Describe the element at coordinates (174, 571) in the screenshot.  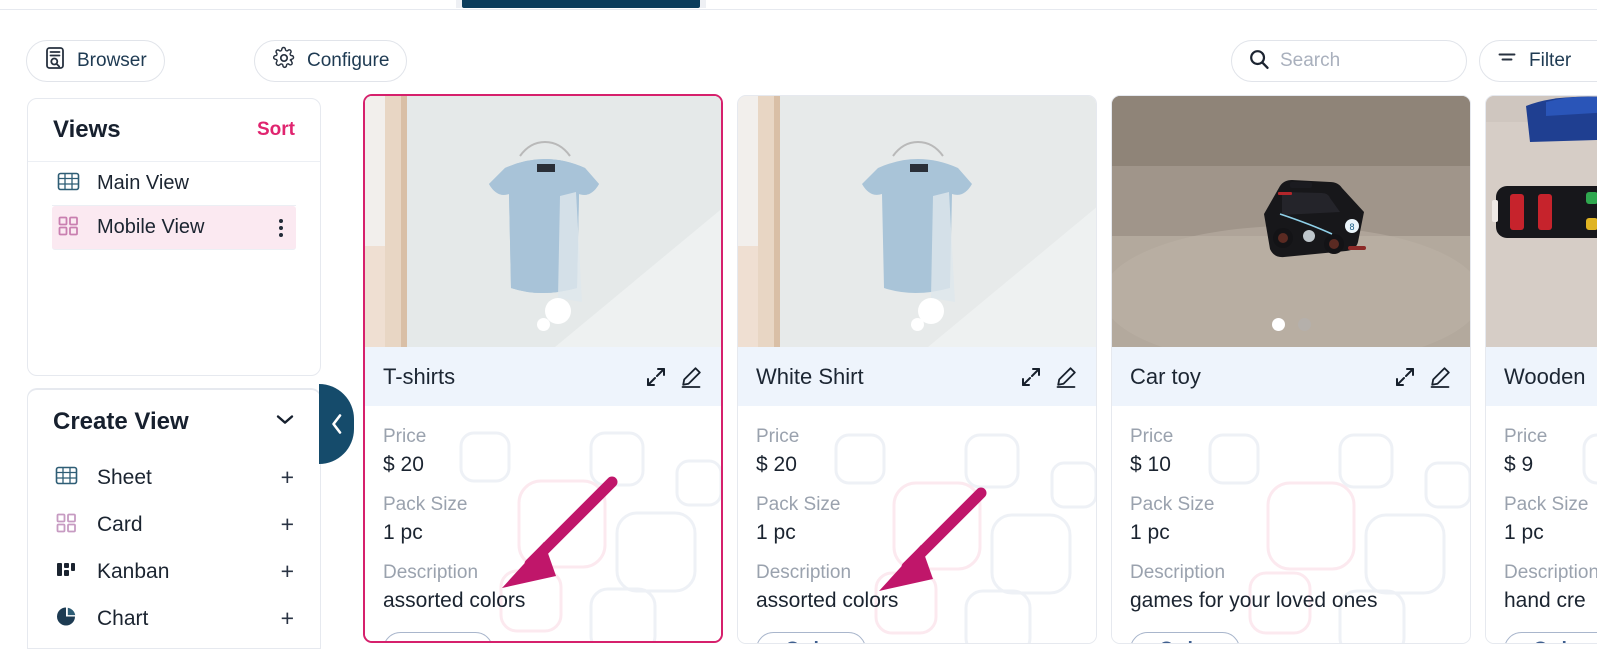
I see `create-view-kanban: Kanban +` at that location.